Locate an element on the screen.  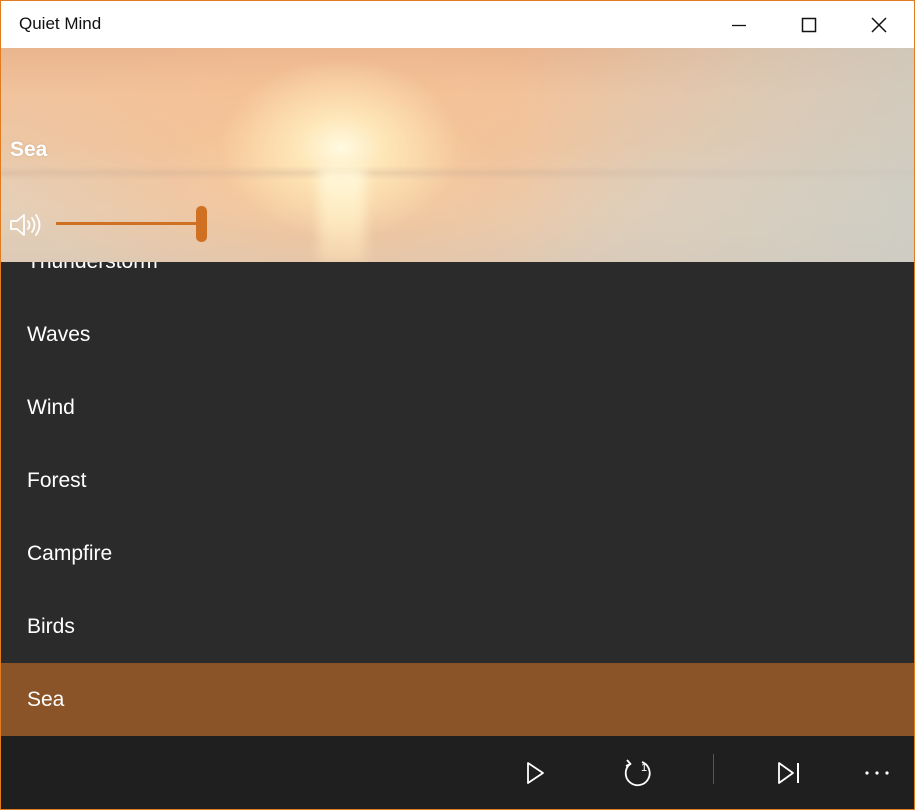
list-item-label: Wind is located at coordinates (51, 407).